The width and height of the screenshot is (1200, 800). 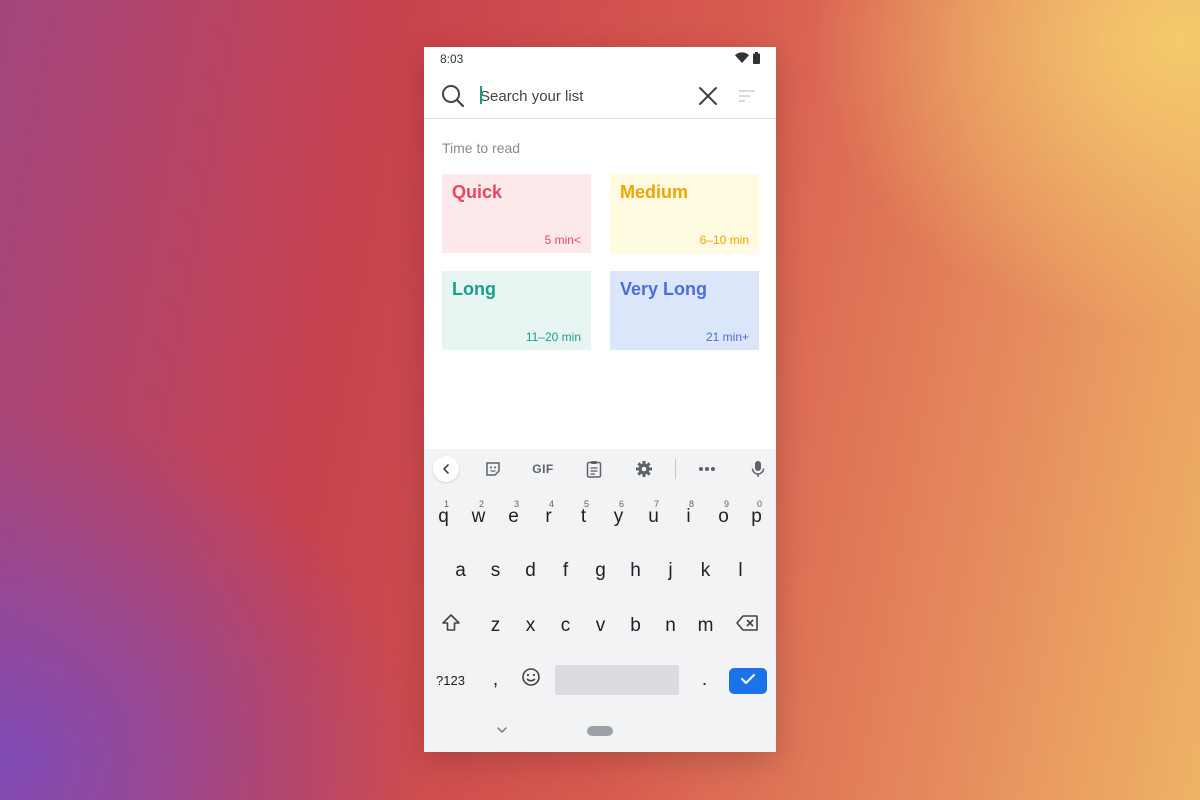 I want to click on key-r: r4, so click(x=548, y=517).